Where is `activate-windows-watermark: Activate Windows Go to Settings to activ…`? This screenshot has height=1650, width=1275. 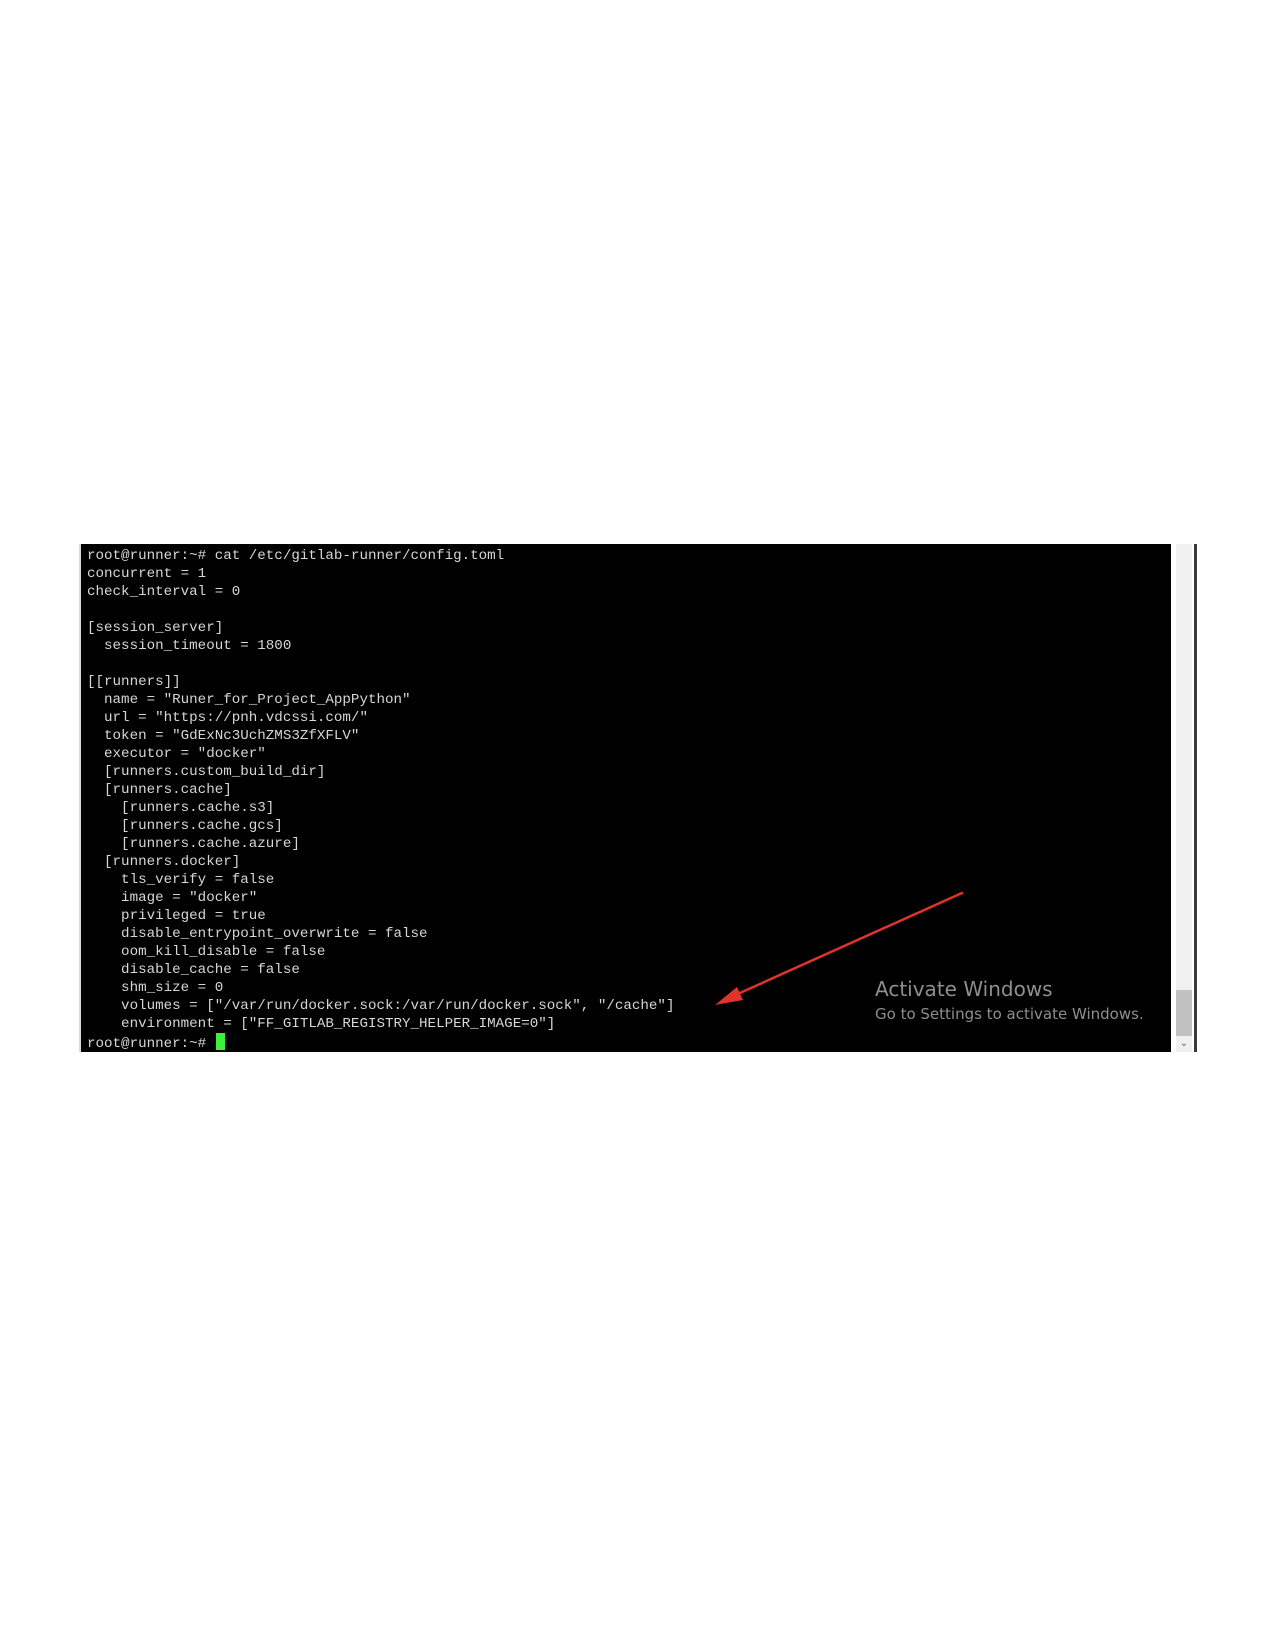
activate-windows-watermark: Activate Windows Go to Settings to activ… is located at coordinates (1009, 1000).